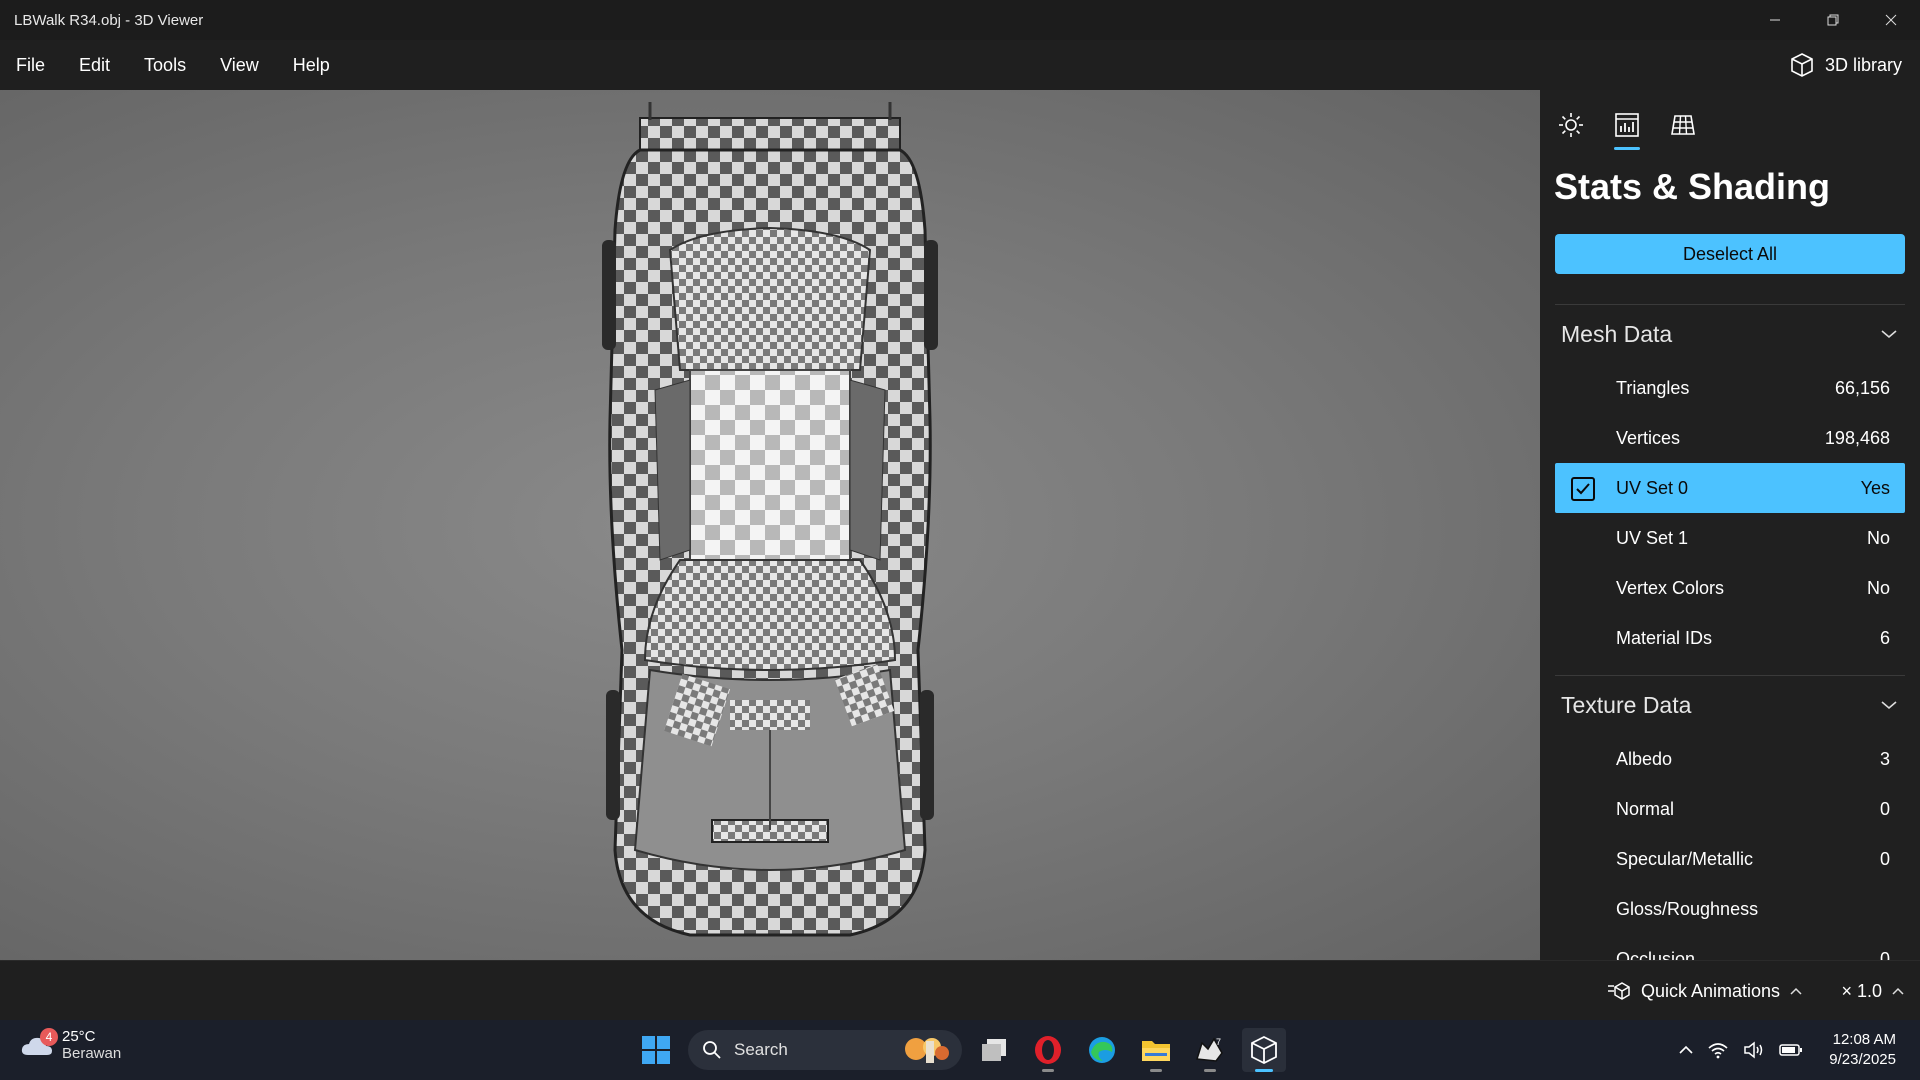 This screenshot has width=1920, height=1080. Describe the element at coordinates (1652, 537) in the screenshot. I see `stat-label: UV Set 1` at that location.